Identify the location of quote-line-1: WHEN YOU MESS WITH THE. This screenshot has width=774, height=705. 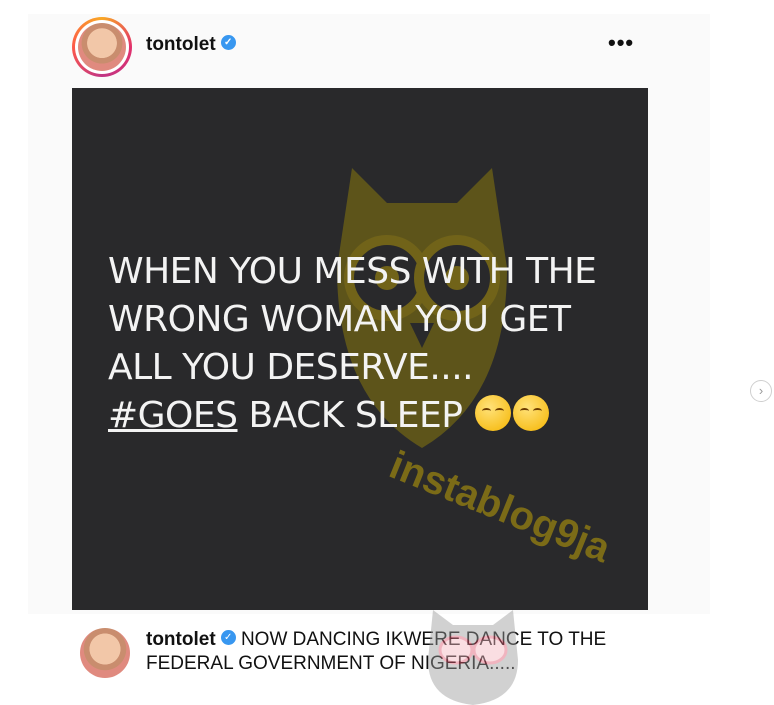
(352, 271).